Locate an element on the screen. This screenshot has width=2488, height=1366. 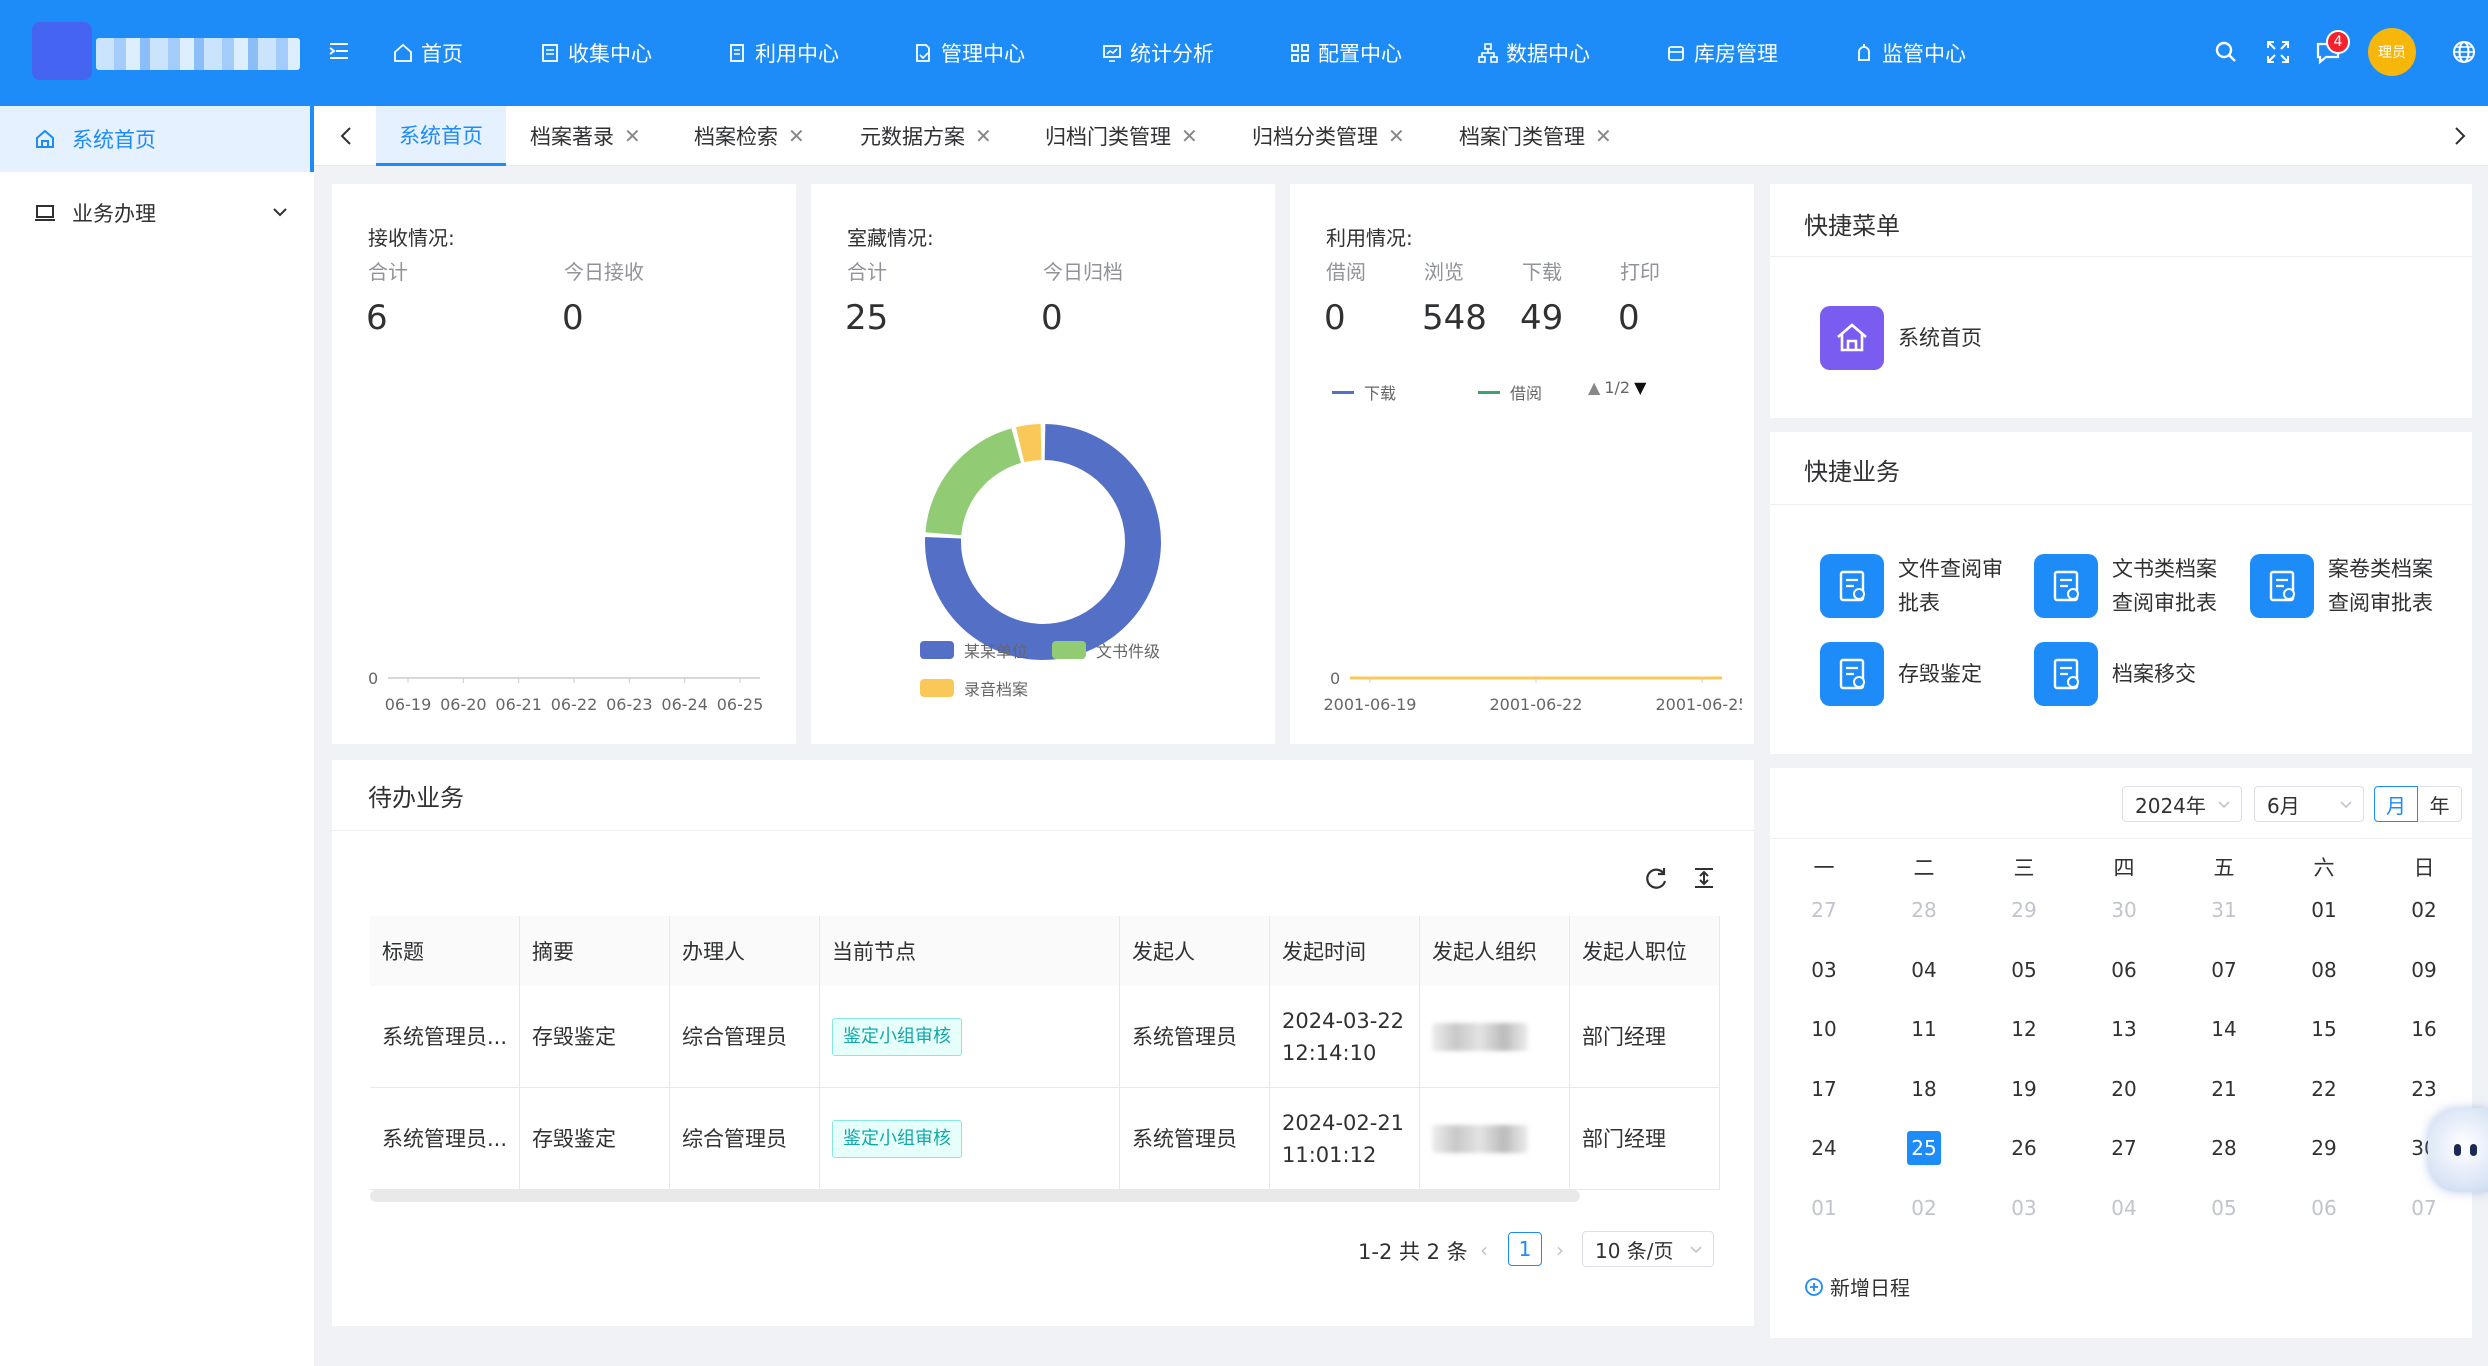
calendar-day: 12 is located at coordinates (2024, 1029).